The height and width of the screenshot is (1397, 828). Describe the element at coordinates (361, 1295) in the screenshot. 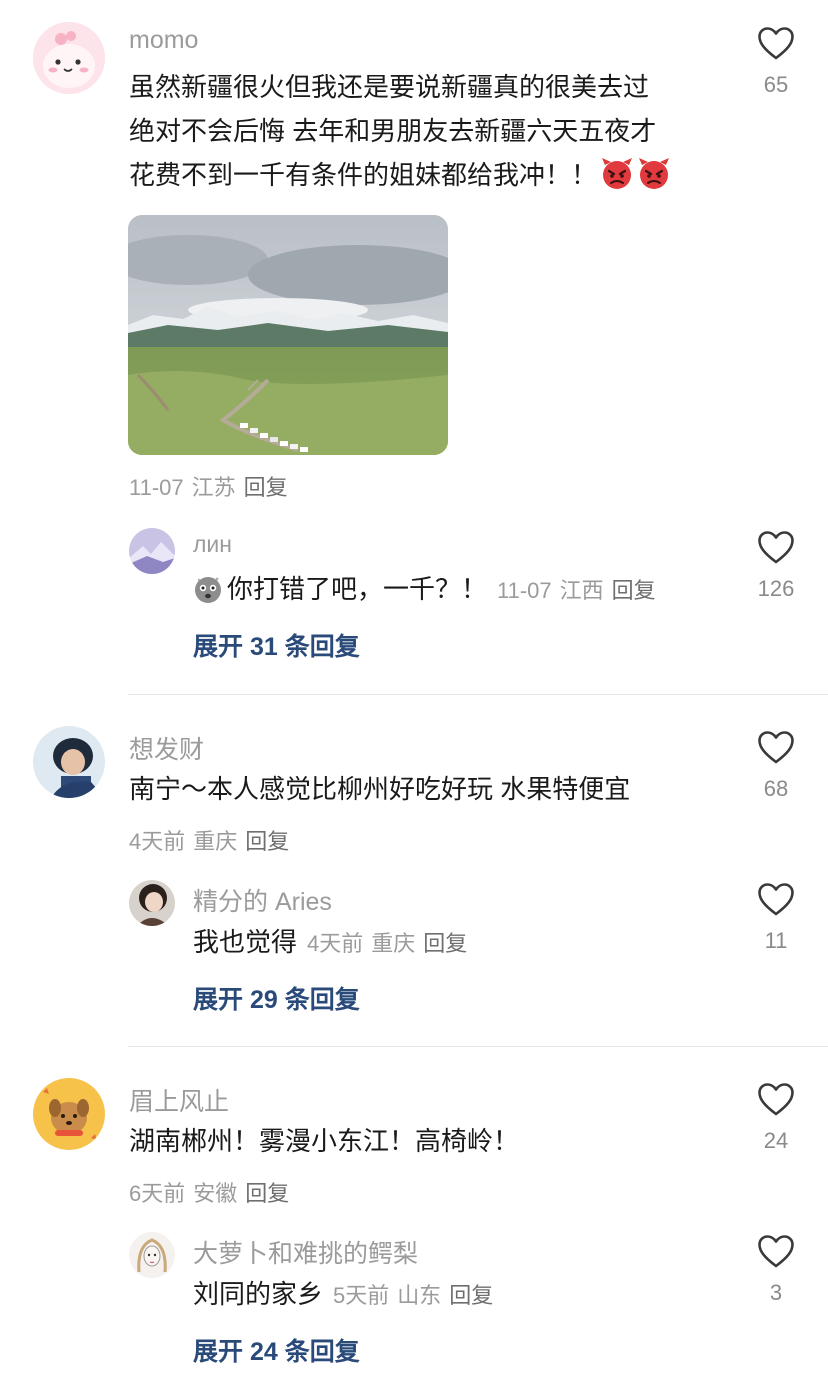

I see `reply-date: 5天前` at that location.